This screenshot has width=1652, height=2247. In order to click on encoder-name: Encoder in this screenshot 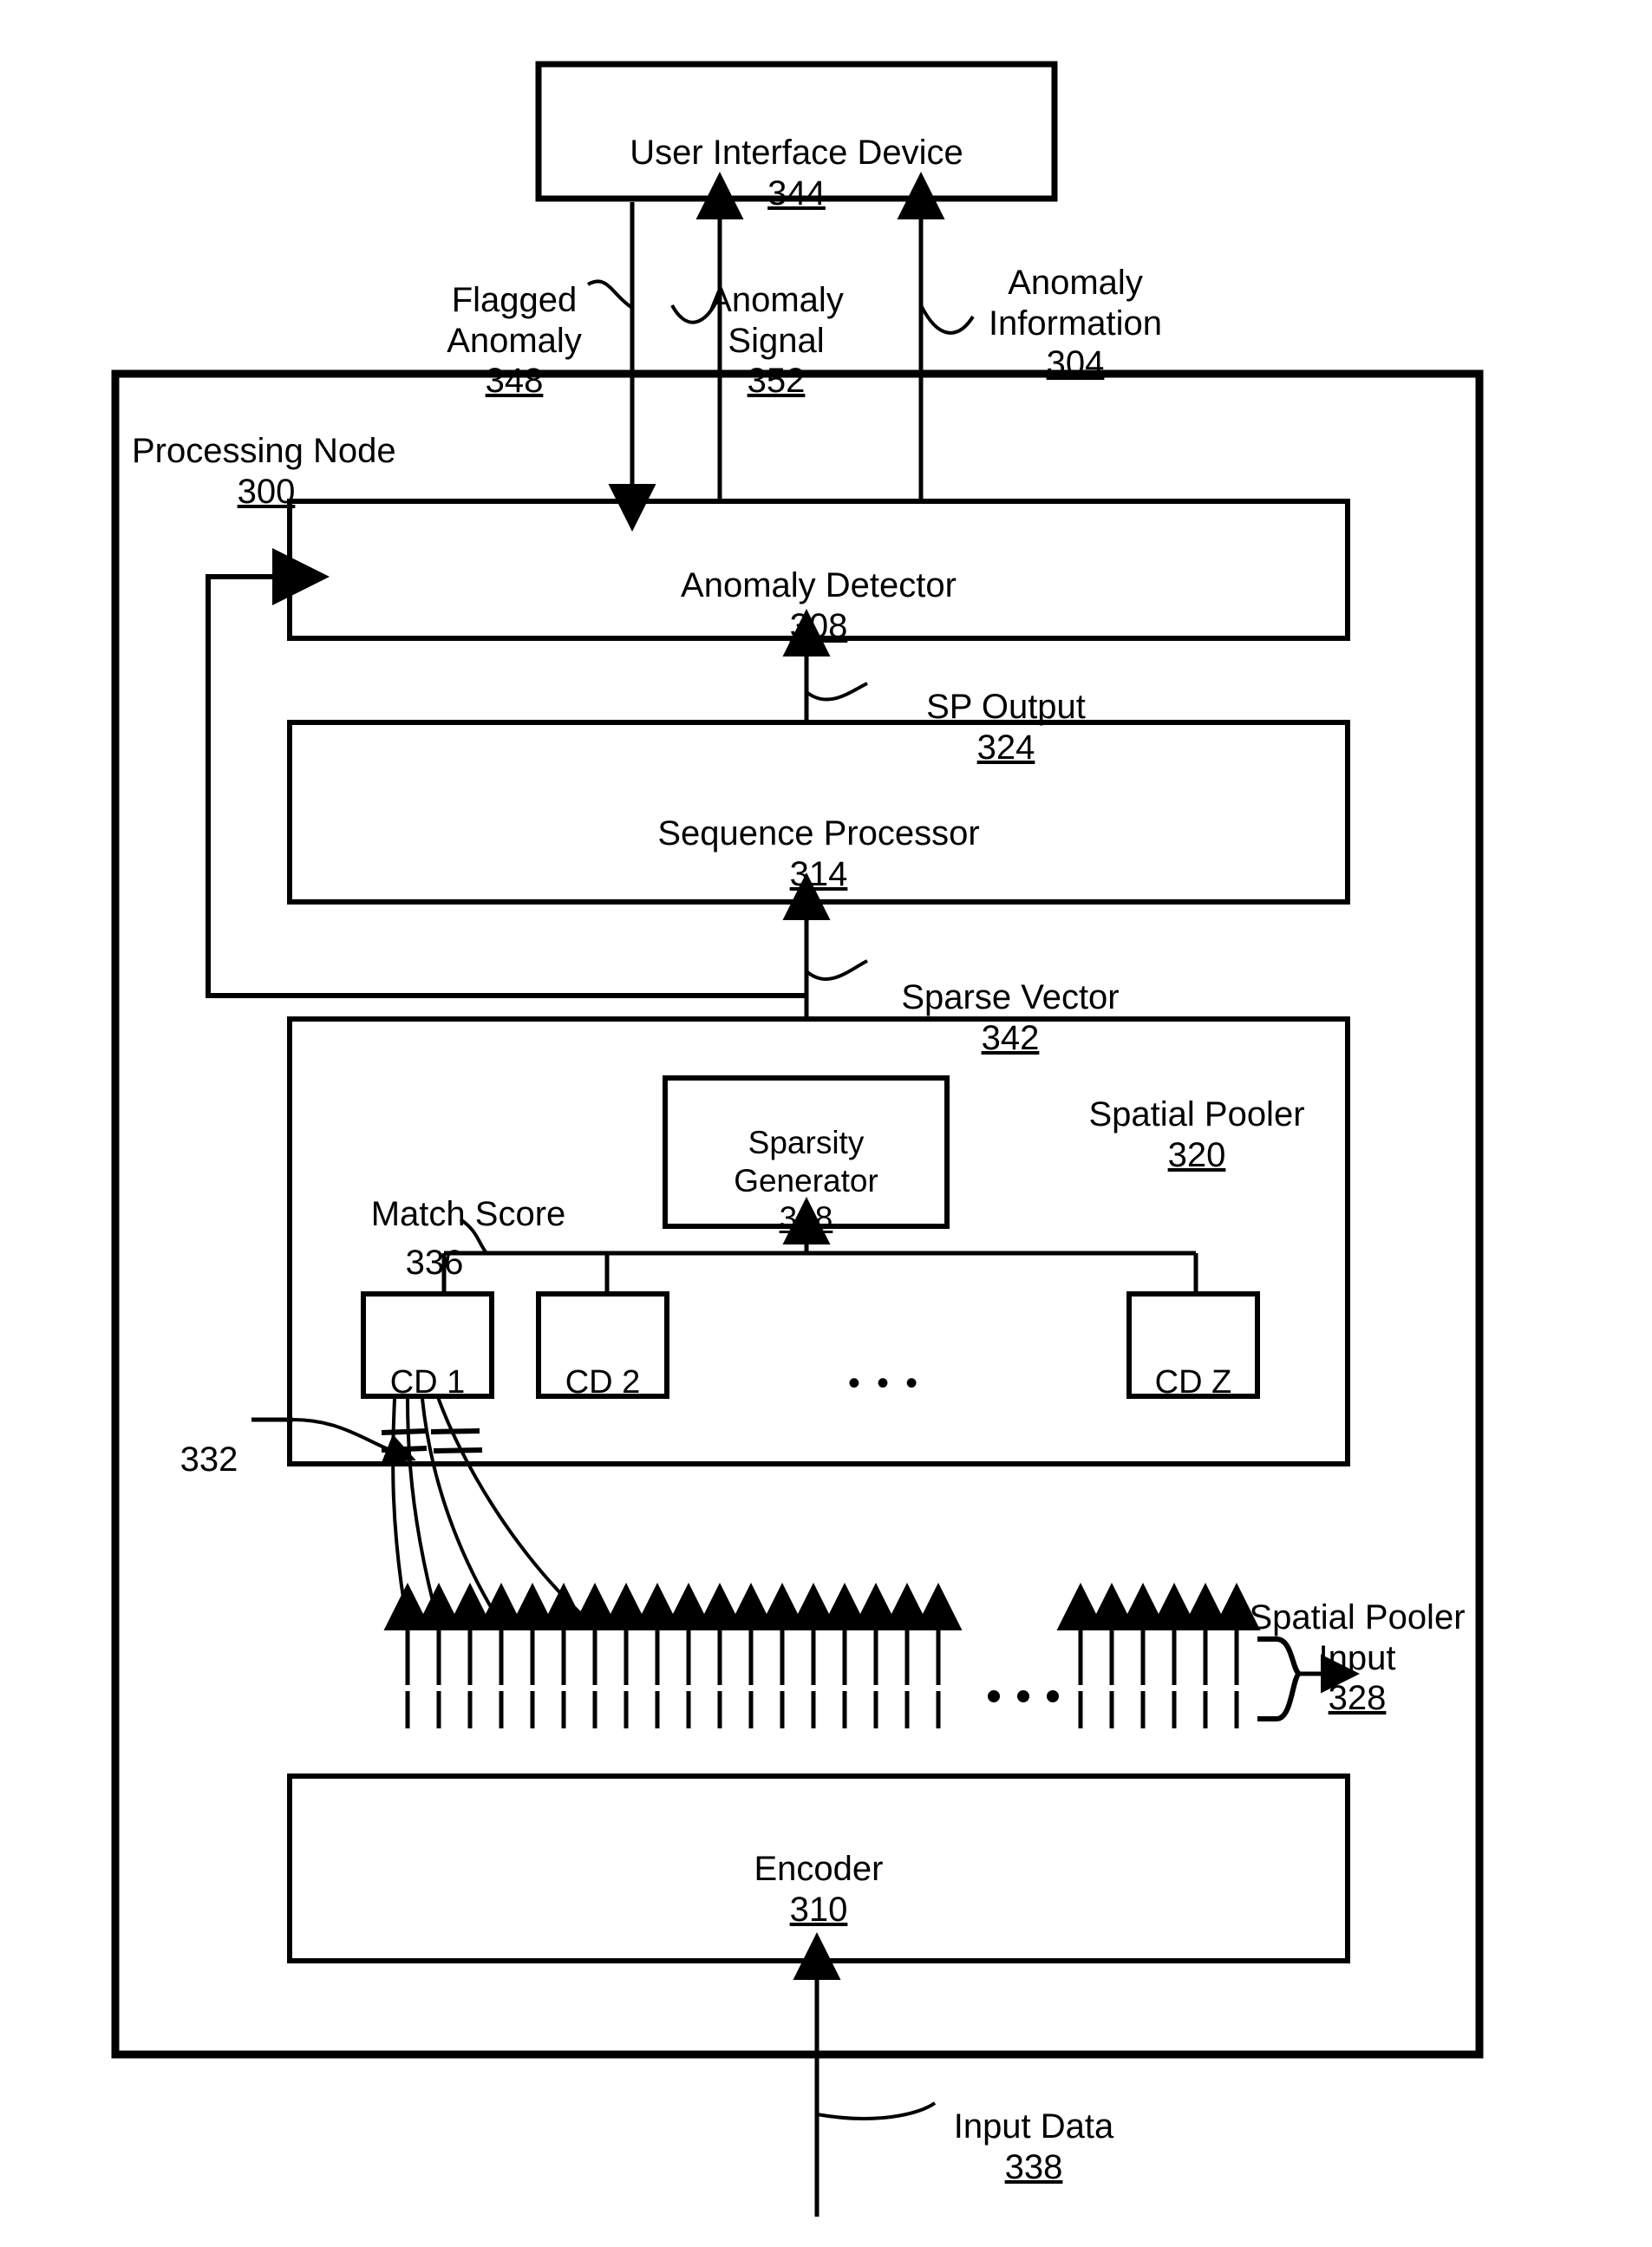, I will do `click(819, 1868)`.